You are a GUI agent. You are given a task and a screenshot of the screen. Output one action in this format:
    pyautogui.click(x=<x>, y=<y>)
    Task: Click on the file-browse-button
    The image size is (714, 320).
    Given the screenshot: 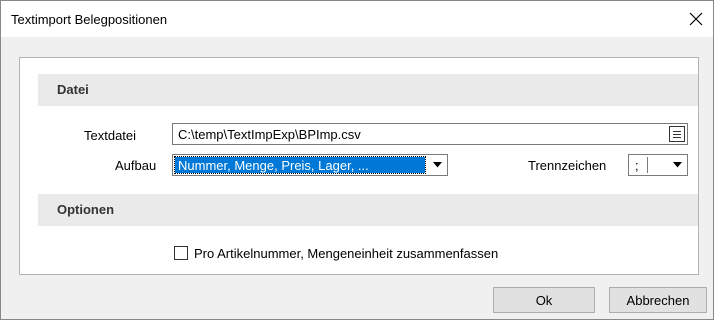 What is the action you would take?
    pyautogui.click(x=677, y=134)
    